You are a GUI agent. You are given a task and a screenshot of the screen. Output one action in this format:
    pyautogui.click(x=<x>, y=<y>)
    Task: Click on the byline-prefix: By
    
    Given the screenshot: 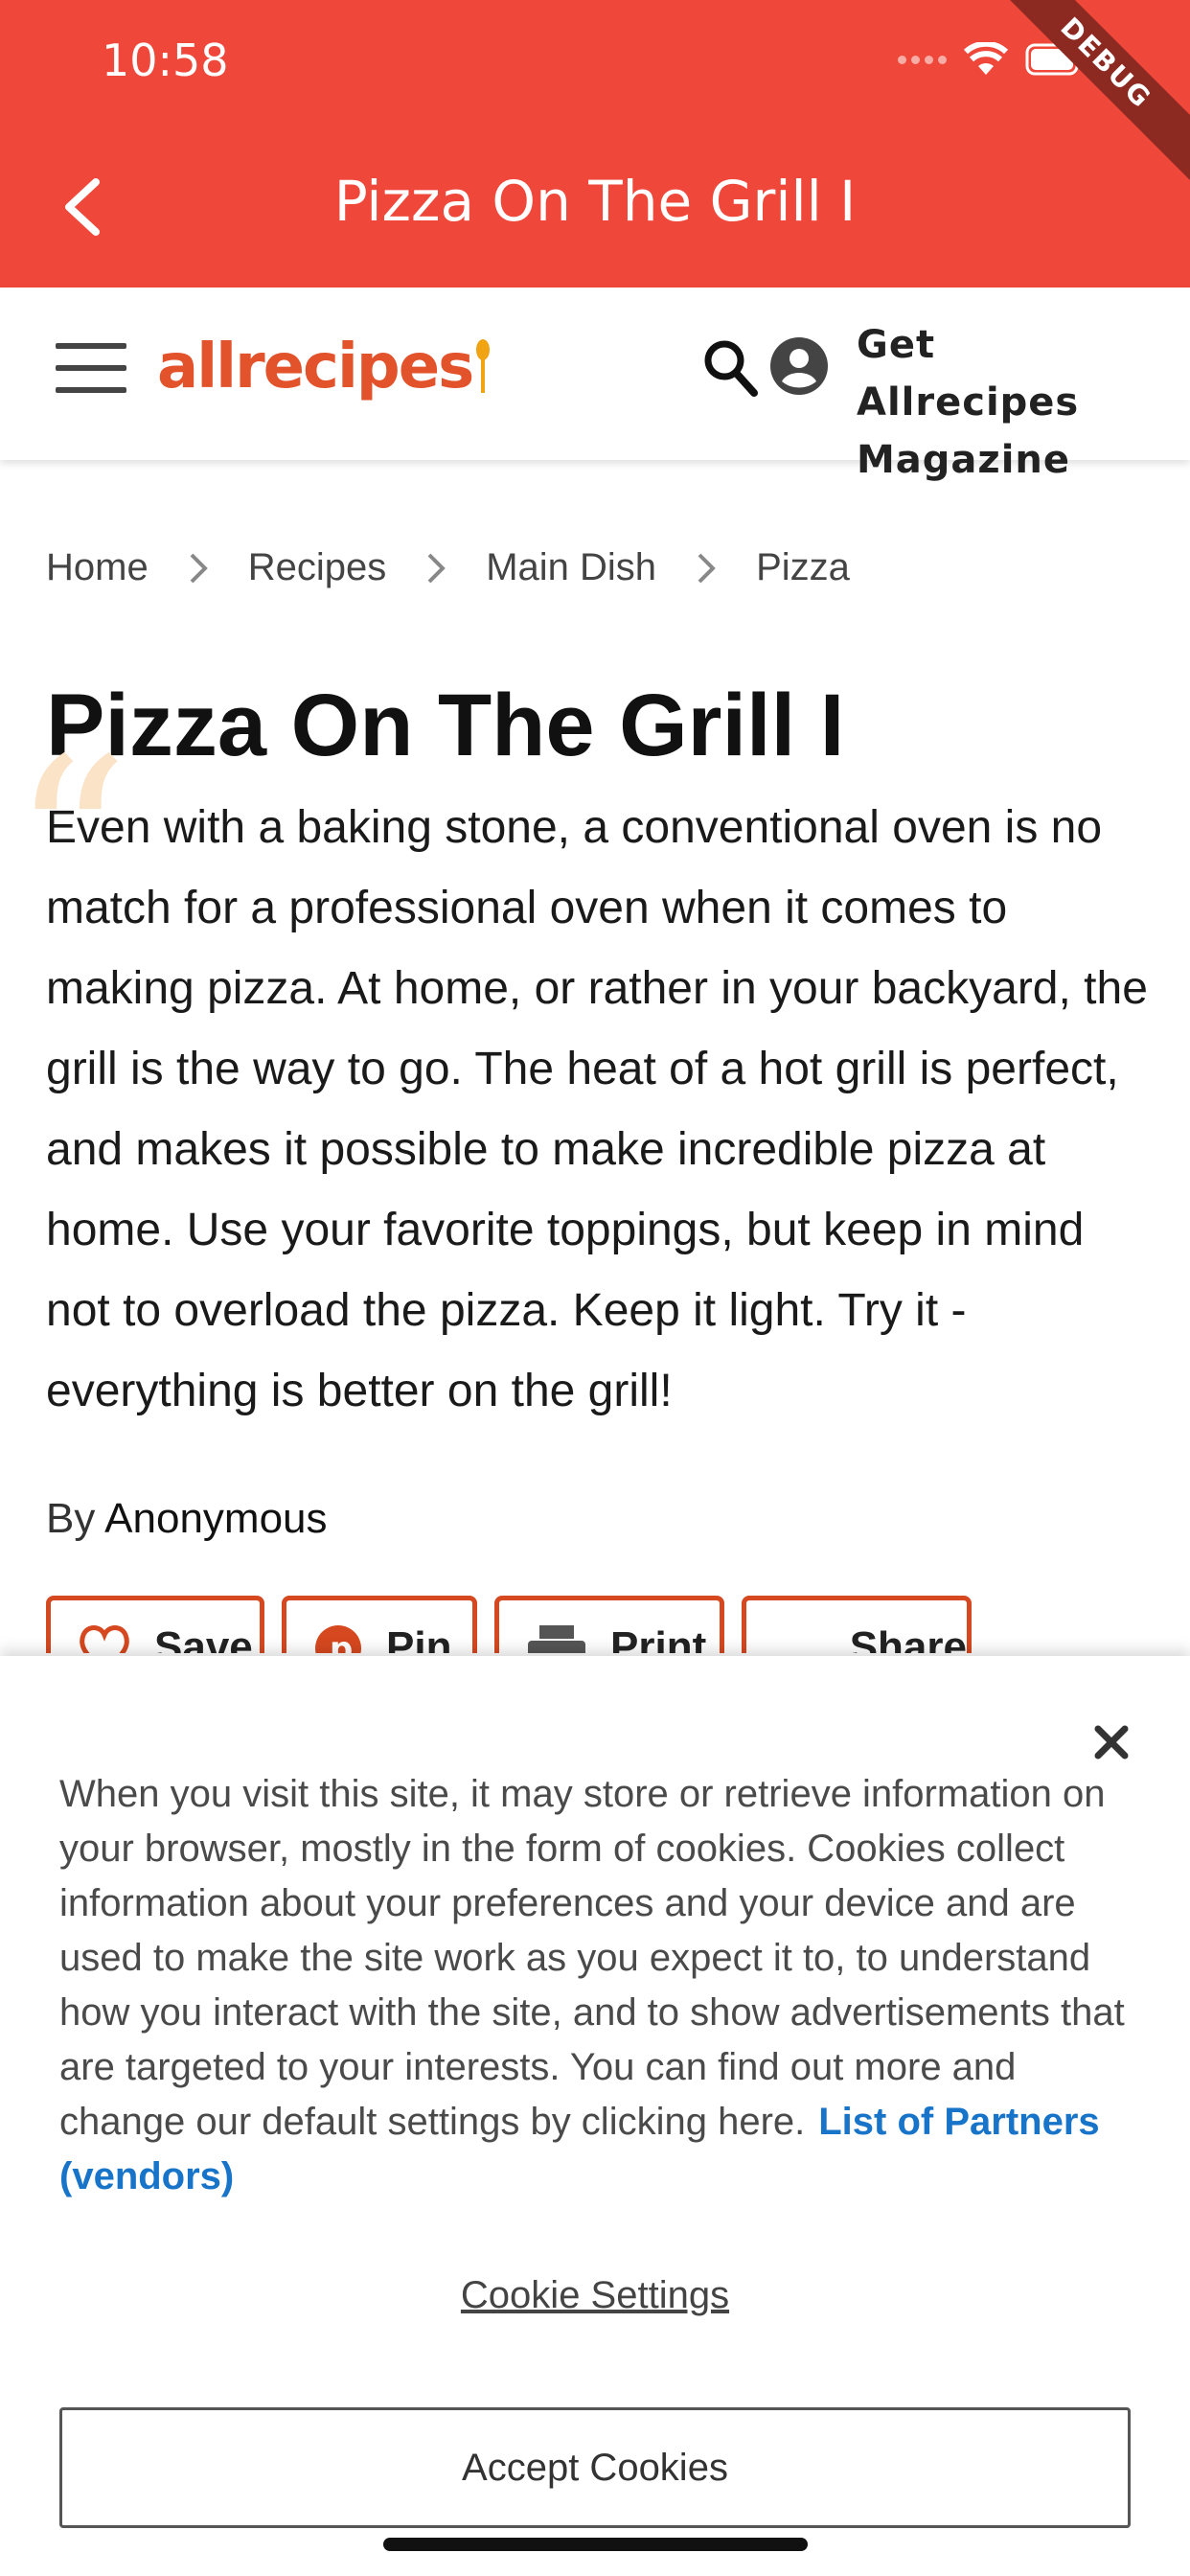 What is the action you would take?
    pyautogui.click(x=71, y=1518)
    